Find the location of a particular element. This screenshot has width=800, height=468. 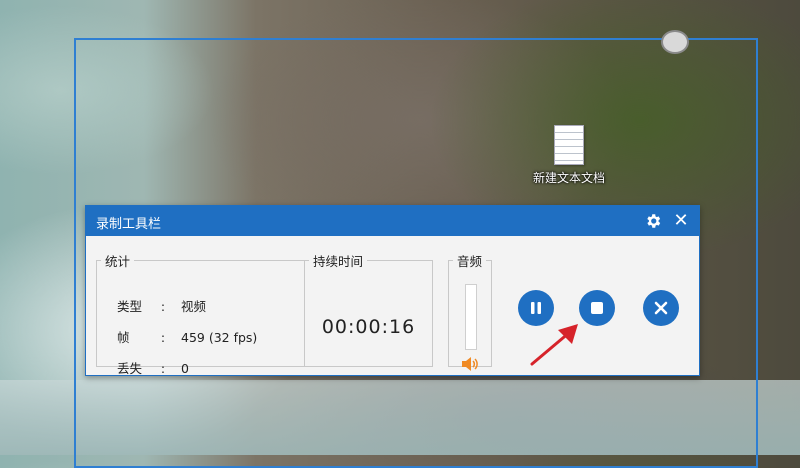

audio-level-meter is located at coordinates (471, 317).